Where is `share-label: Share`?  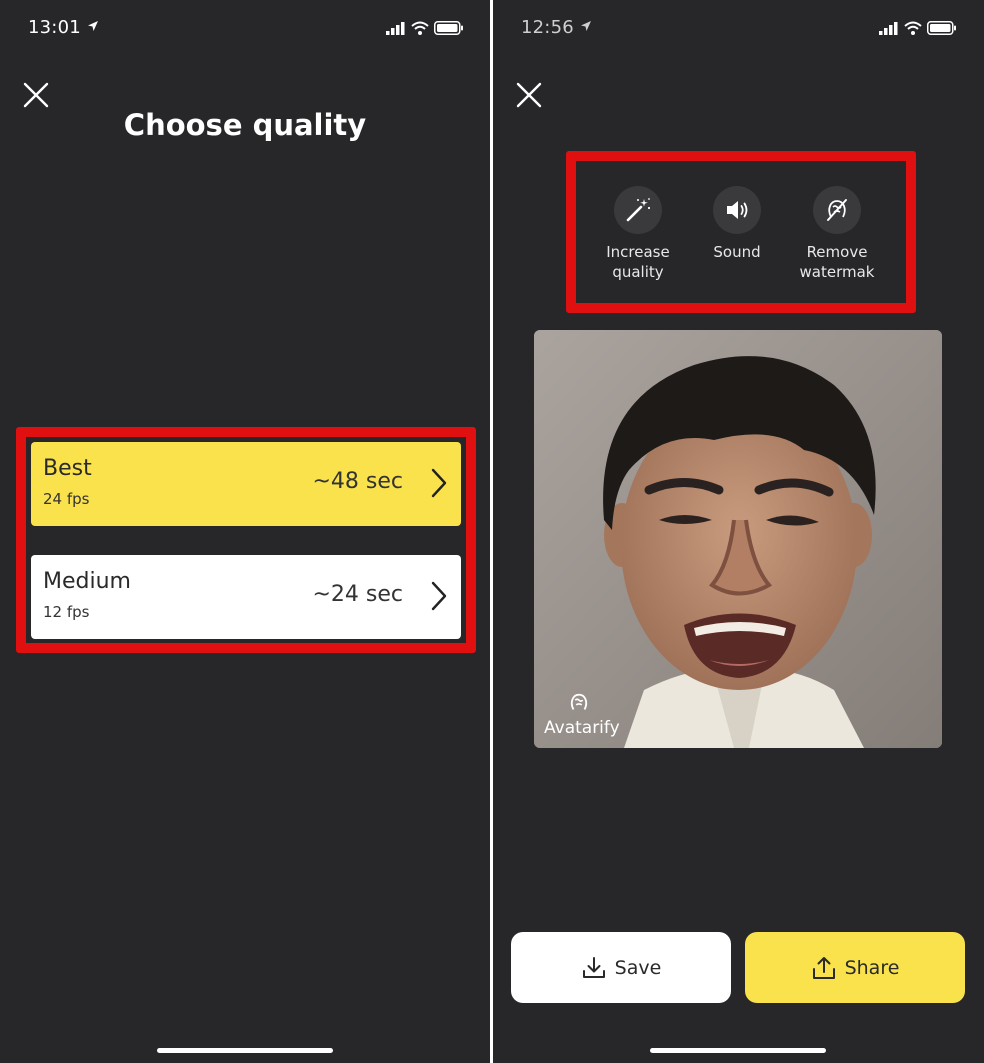
share-label: Share is located at coordinates (872, 967).